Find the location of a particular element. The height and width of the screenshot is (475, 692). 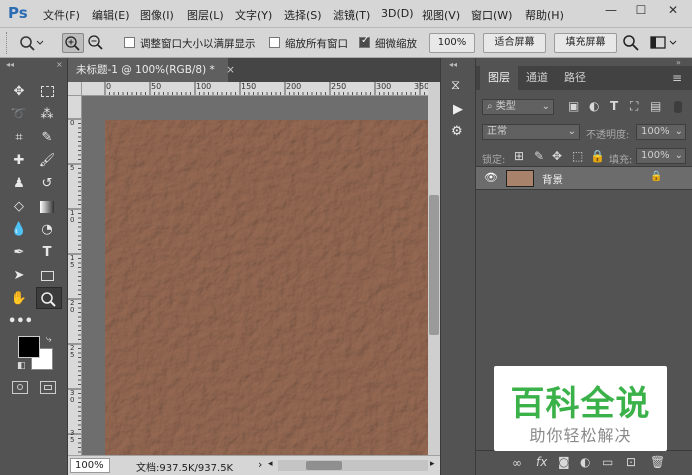

rectangle-tool-icon is located at coordinates (47, 276).